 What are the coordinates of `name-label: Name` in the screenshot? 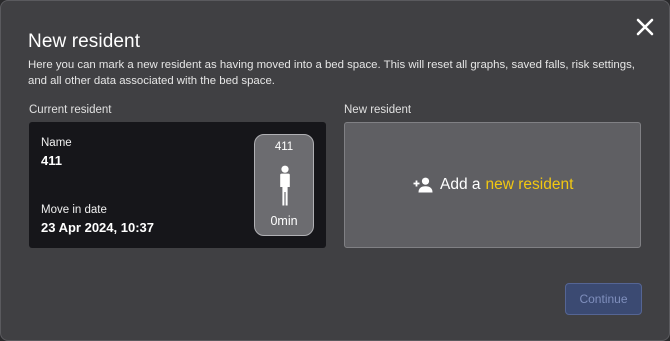 It's located at (56, 143).